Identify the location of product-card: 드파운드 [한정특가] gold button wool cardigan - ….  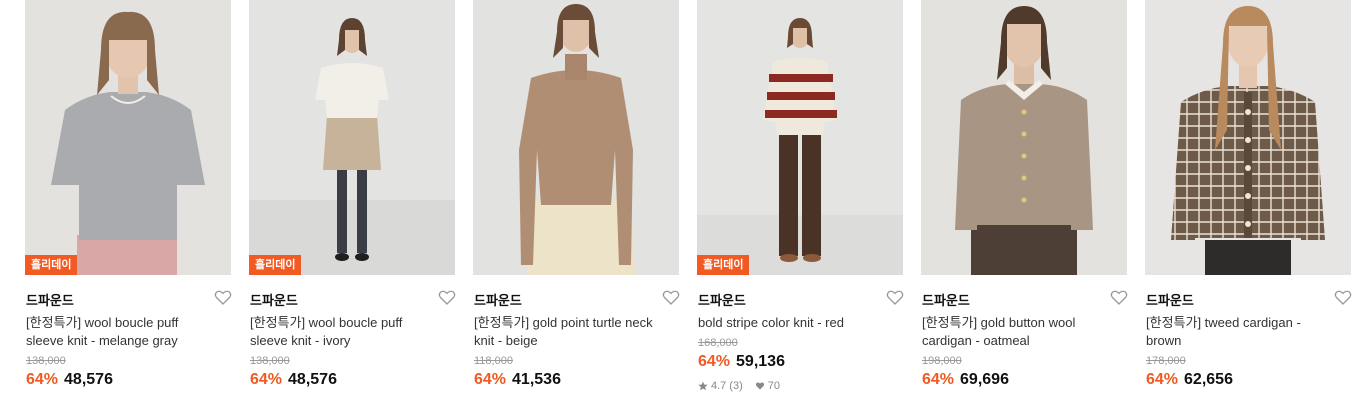
(1025, 194).